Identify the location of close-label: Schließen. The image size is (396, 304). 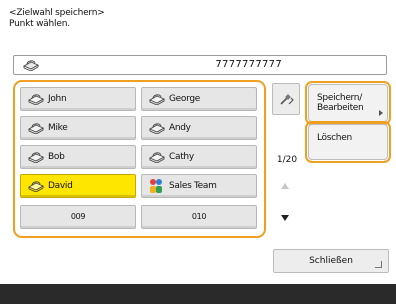
(331, 261).